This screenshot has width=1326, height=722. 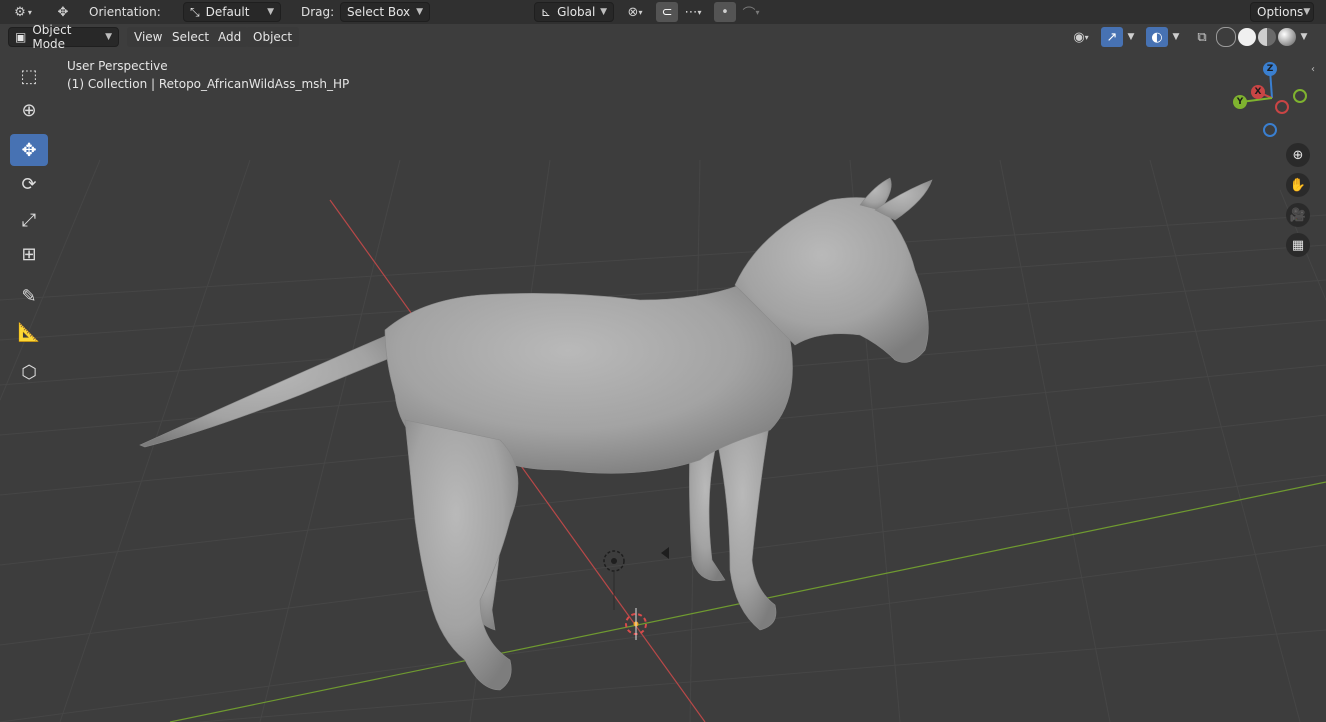 I want to click on gizmo-neg-y-axis, so click(x=1300, y=96).